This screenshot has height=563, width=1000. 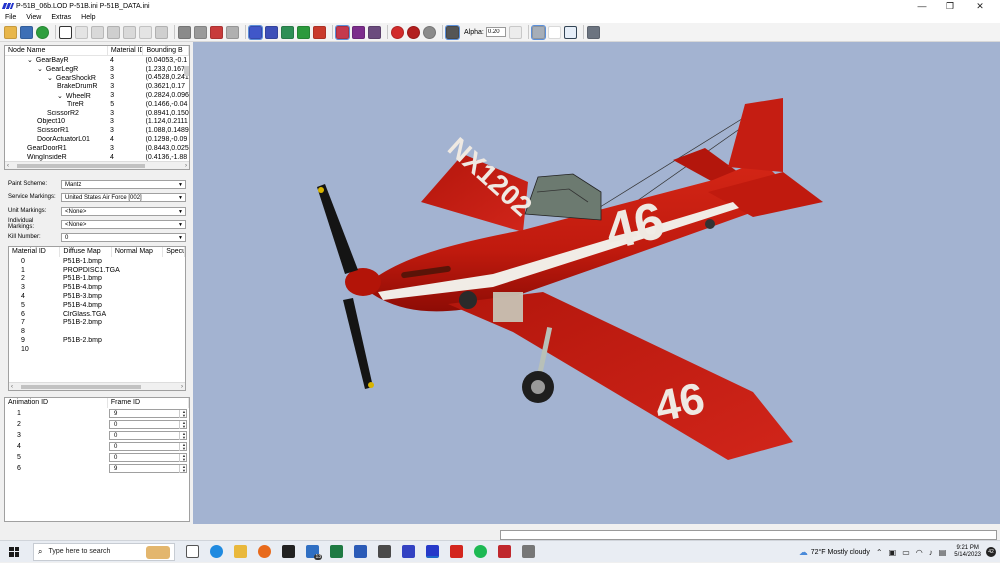 What do you see at coordinates (97, 323) in the screenshot?
I see `material-row: 7 P51B-2.bmp` at bounding box center [97, 323].